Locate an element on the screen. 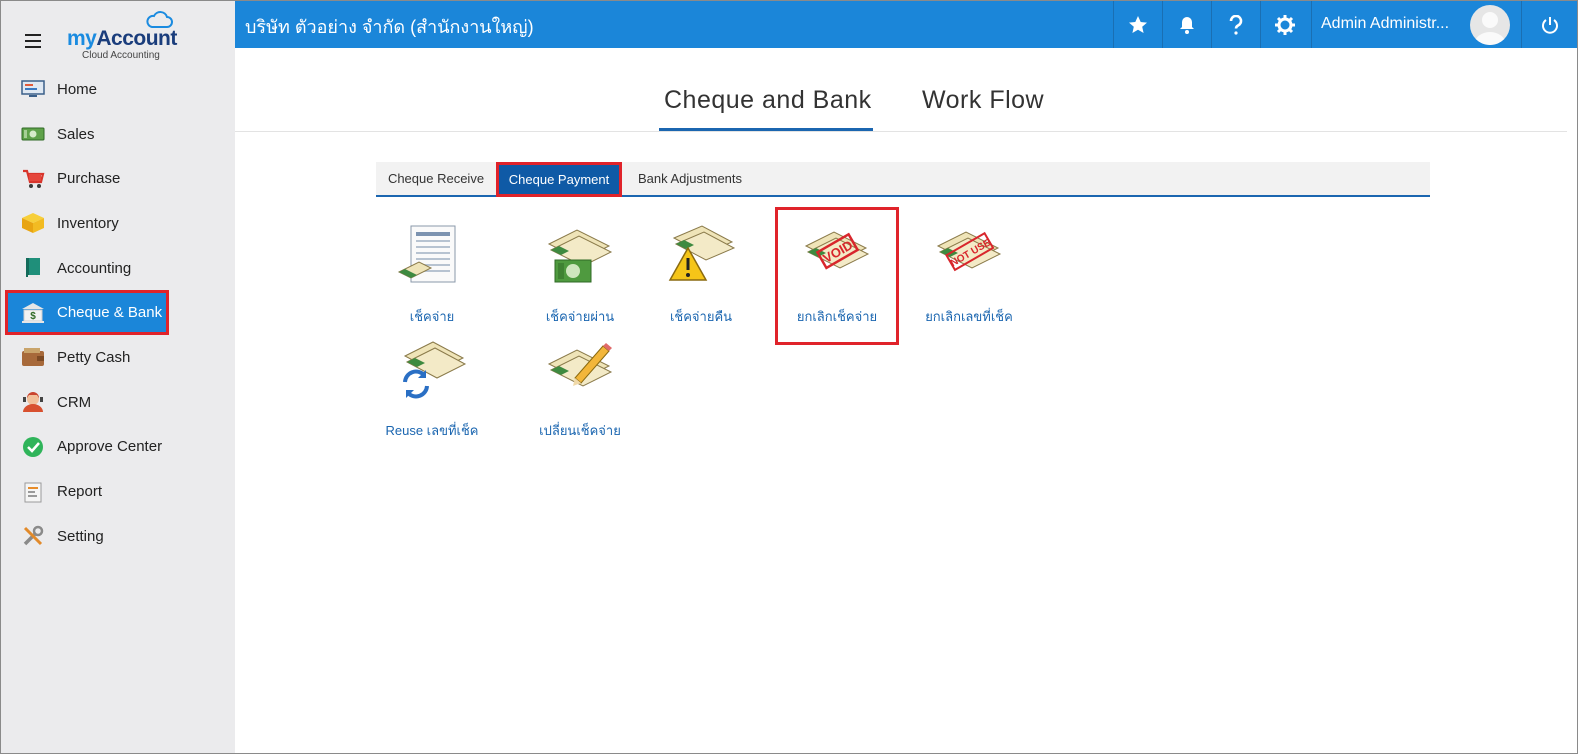  tile-void-cheque: VOID ยกเลิกเช็คจ่าย is located at coordinates (837, 276).